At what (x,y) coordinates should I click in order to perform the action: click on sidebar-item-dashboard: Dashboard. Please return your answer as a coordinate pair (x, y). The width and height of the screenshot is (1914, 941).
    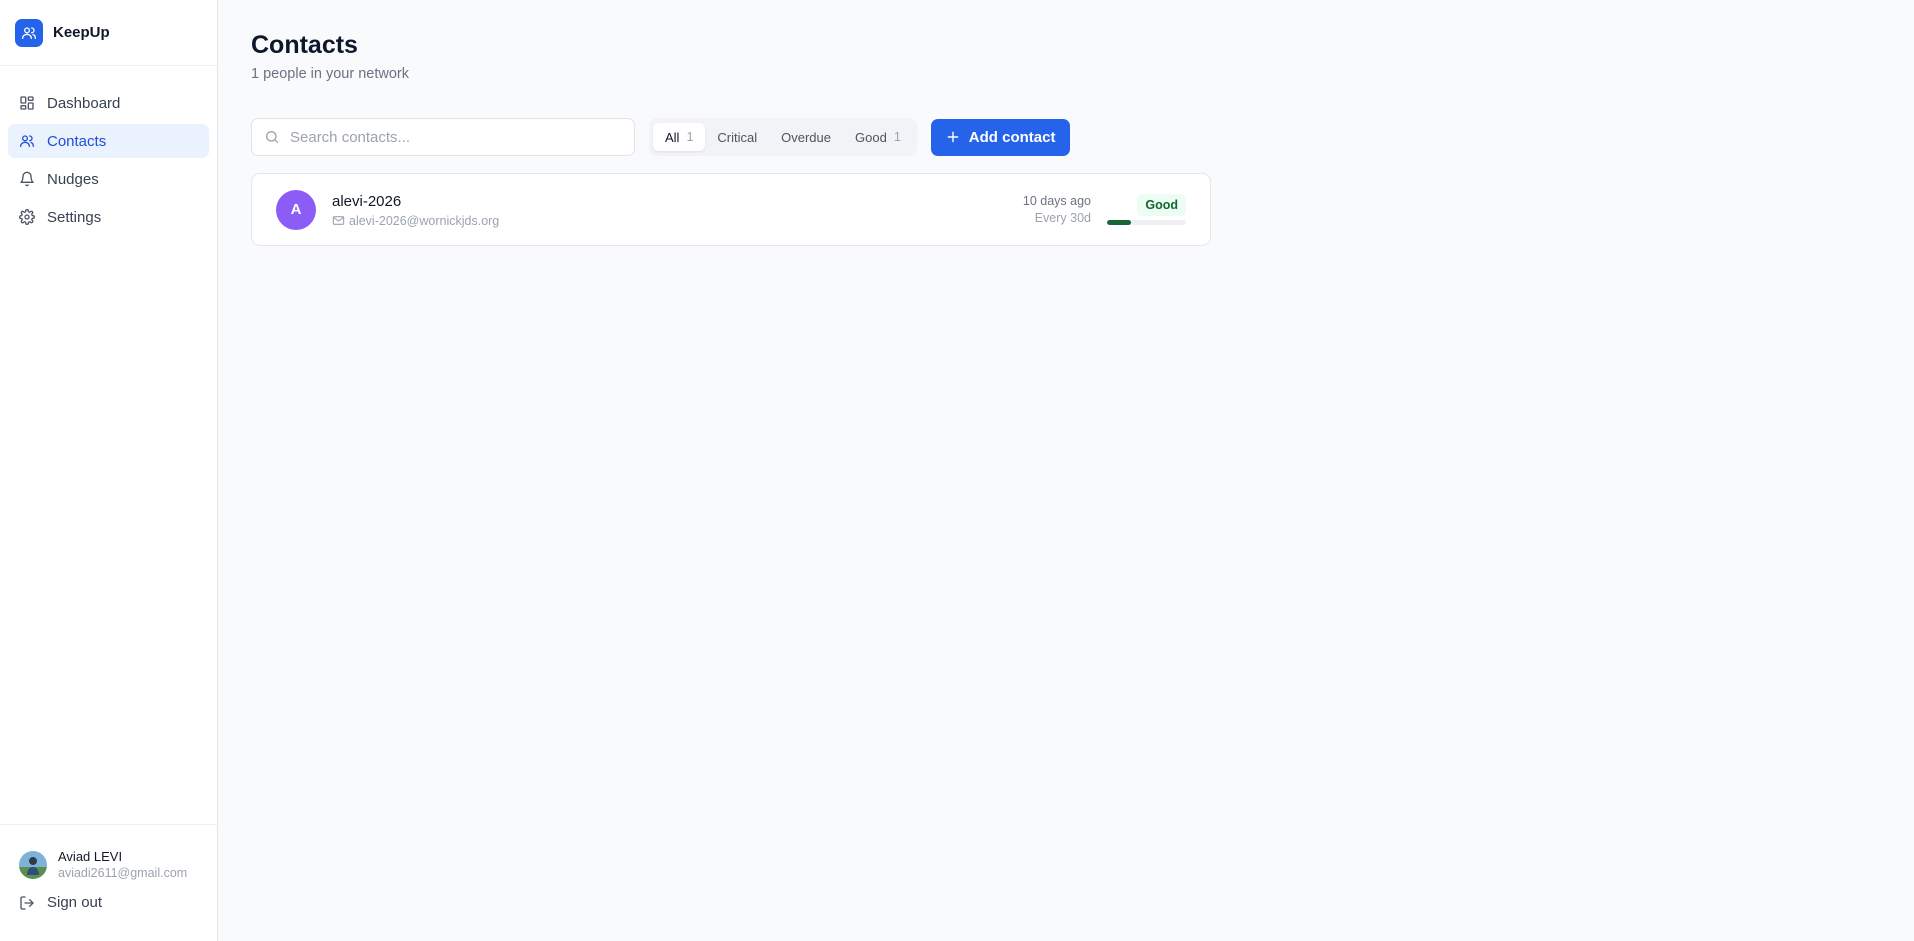
    Looking at the image, I should click on (108, 103).